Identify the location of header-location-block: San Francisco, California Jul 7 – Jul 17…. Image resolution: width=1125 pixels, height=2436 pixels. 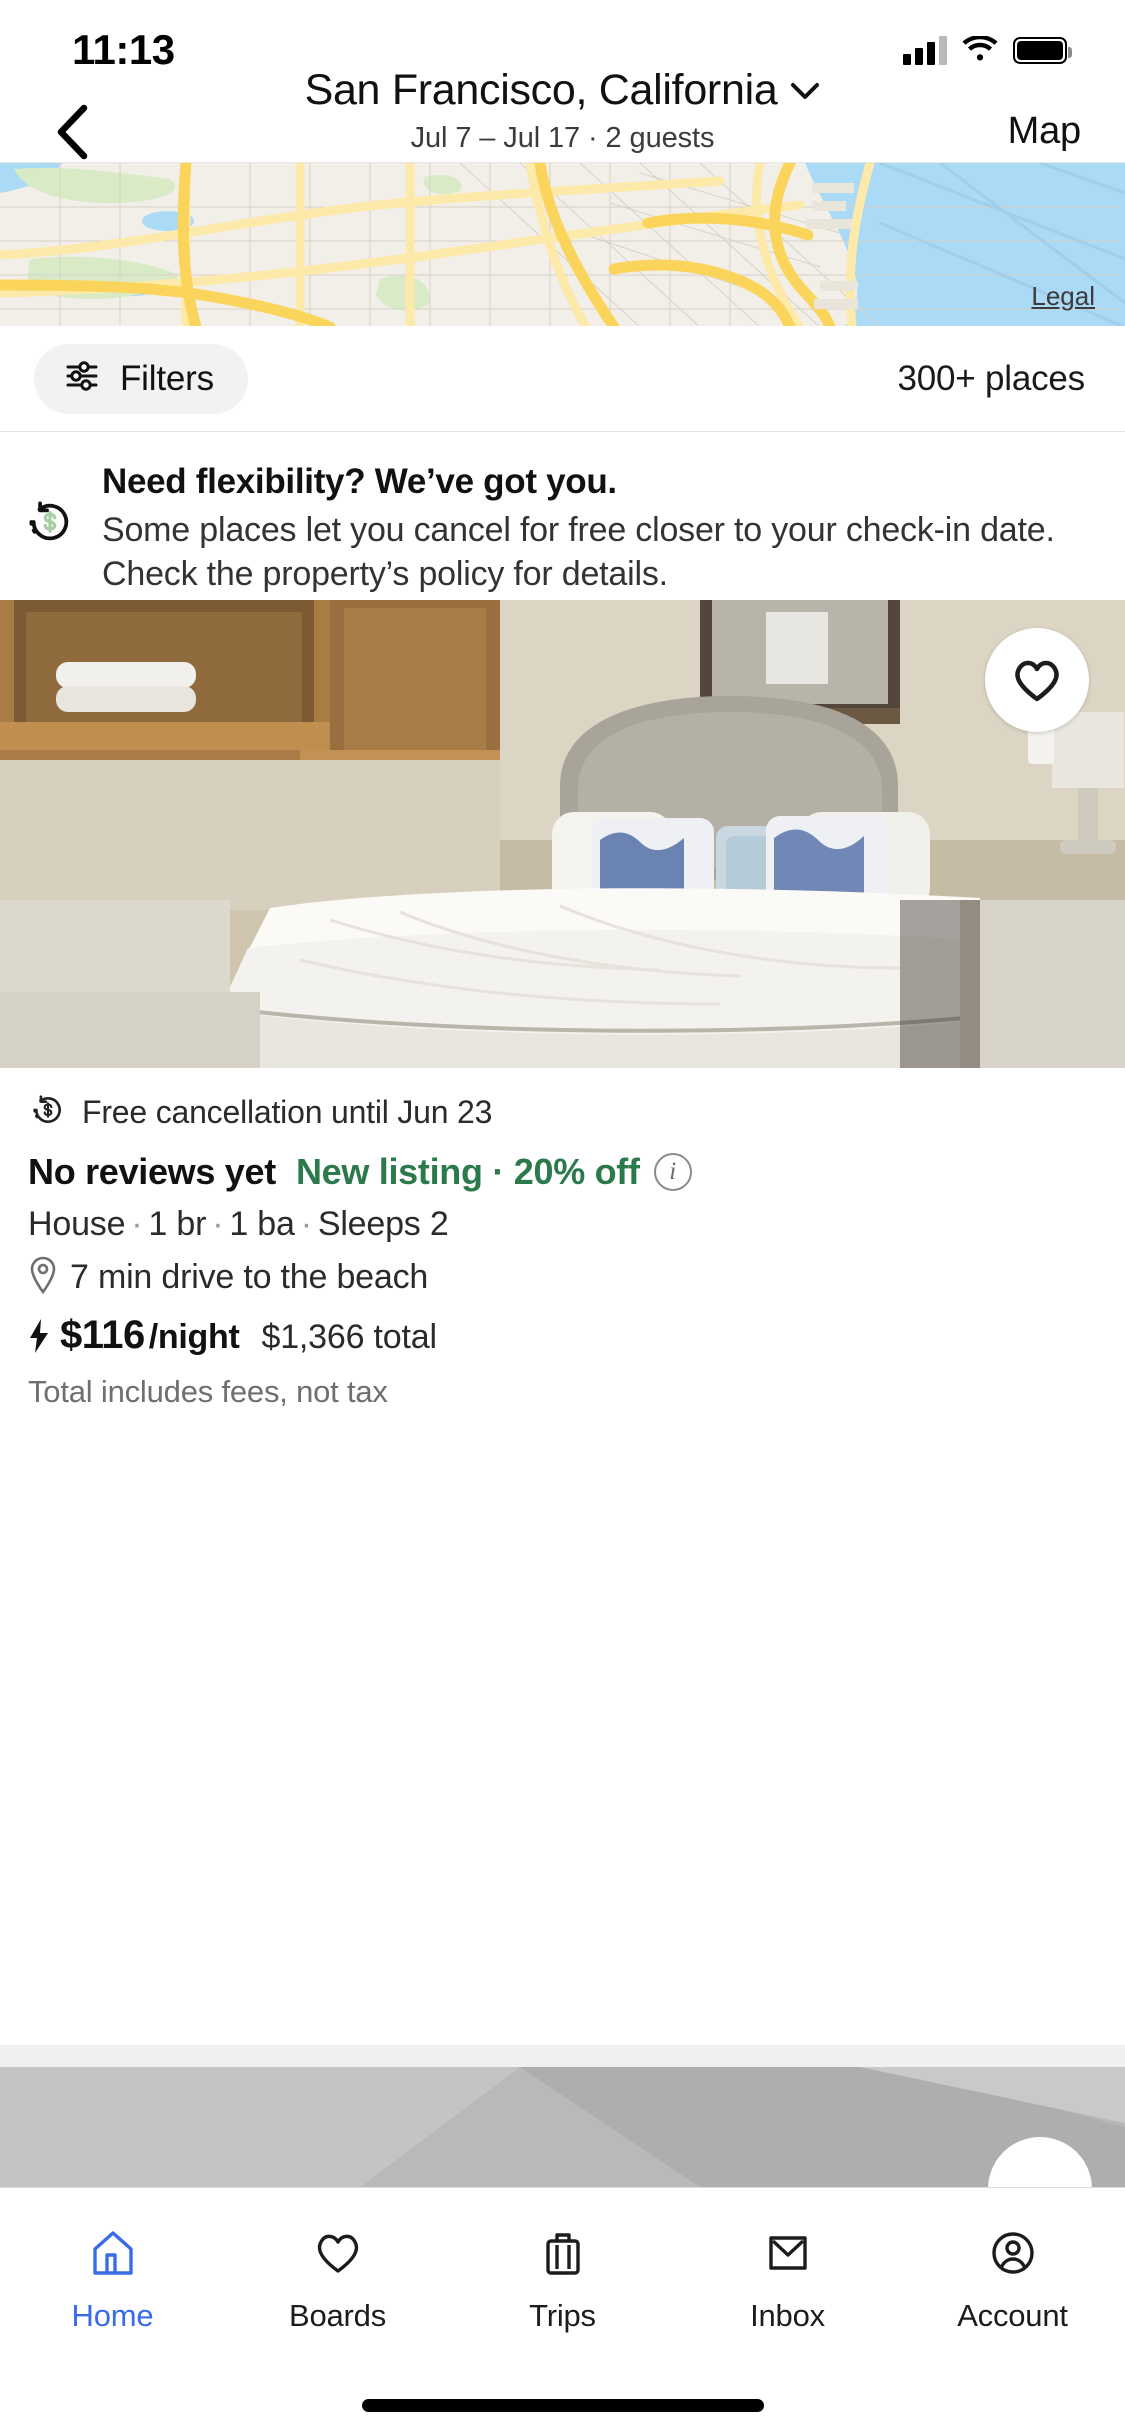
(562, 110).